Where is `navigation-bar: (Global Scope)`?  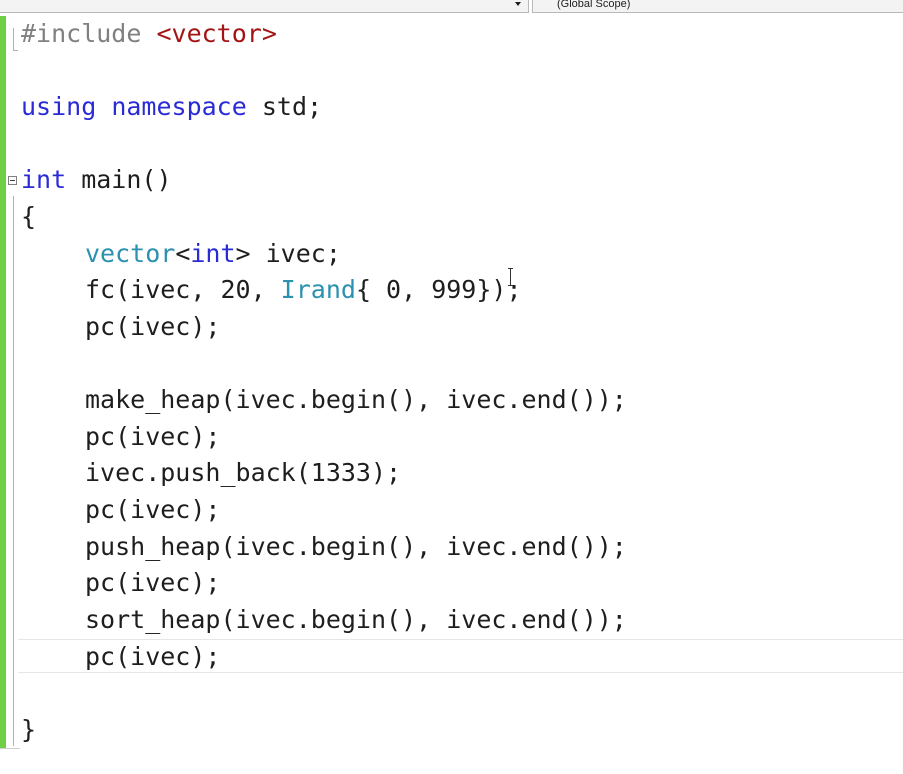
navigation-bar: (Global Scope) is located at coordinates (451, 8).